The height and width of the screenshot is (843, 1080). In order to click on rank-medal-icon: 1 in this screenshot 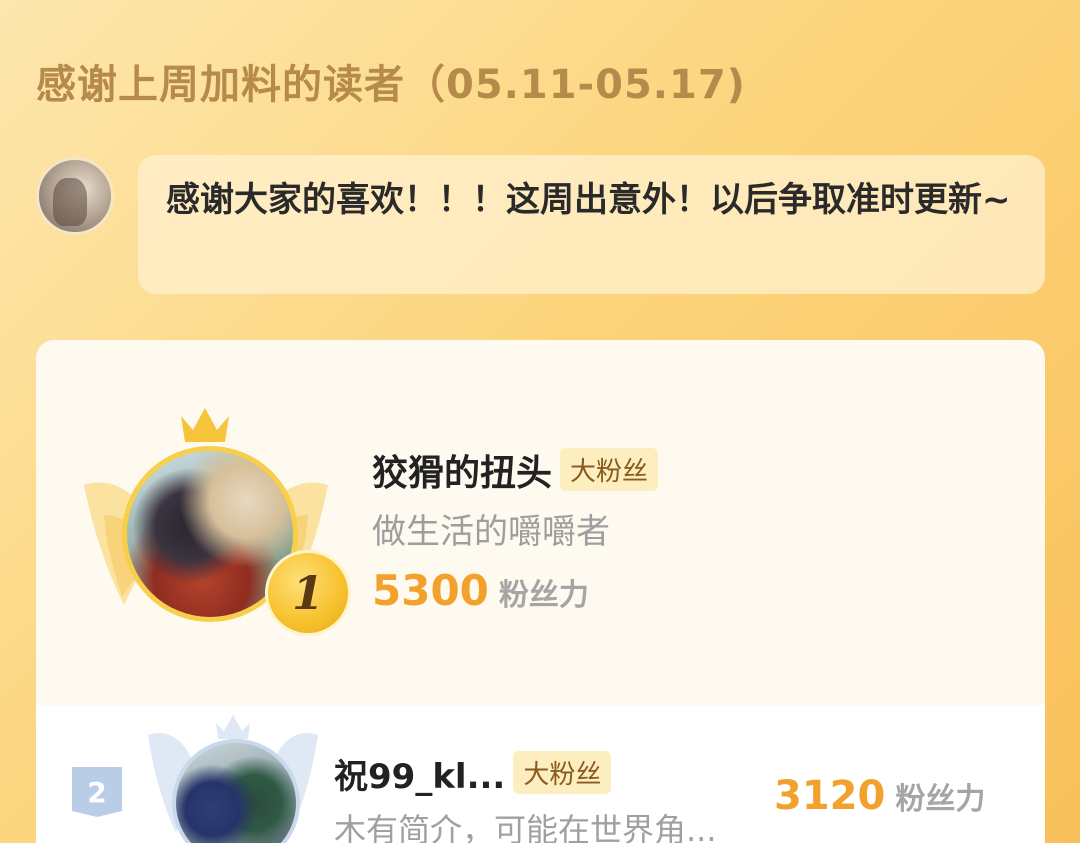, I will do `click(308, 593)`.